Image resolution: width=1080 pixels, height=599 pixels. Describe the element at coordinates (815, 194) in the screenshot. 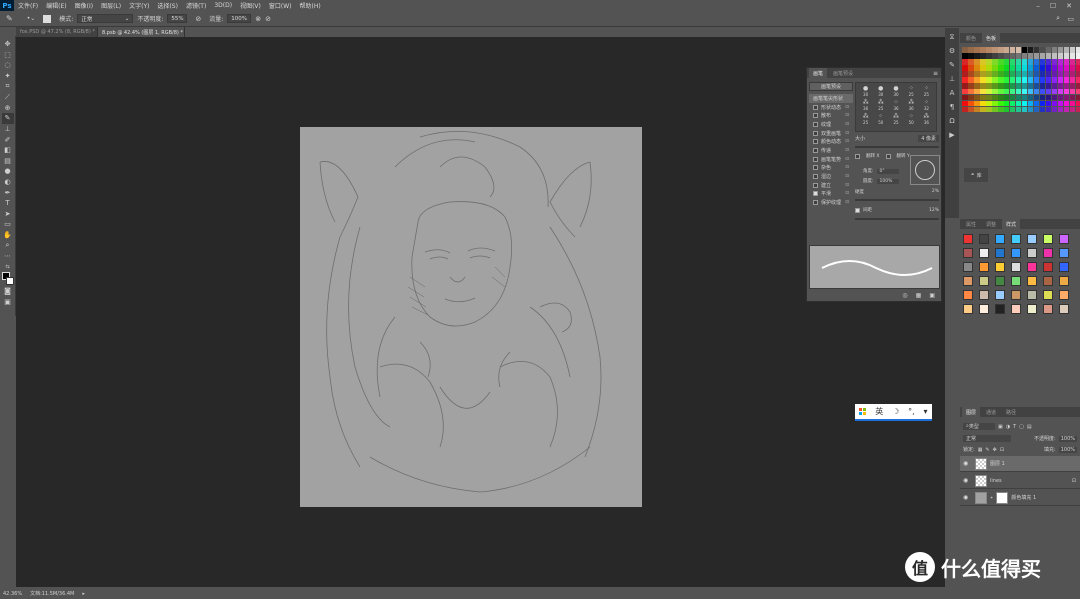

I see `checkbox-checked` at that location.